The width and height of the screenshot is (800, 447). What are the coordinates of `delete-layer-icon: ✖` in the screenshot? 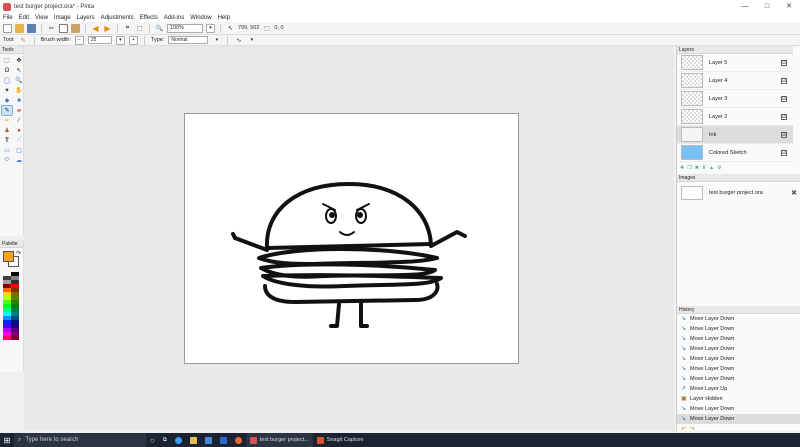 It's located at (697, 168).